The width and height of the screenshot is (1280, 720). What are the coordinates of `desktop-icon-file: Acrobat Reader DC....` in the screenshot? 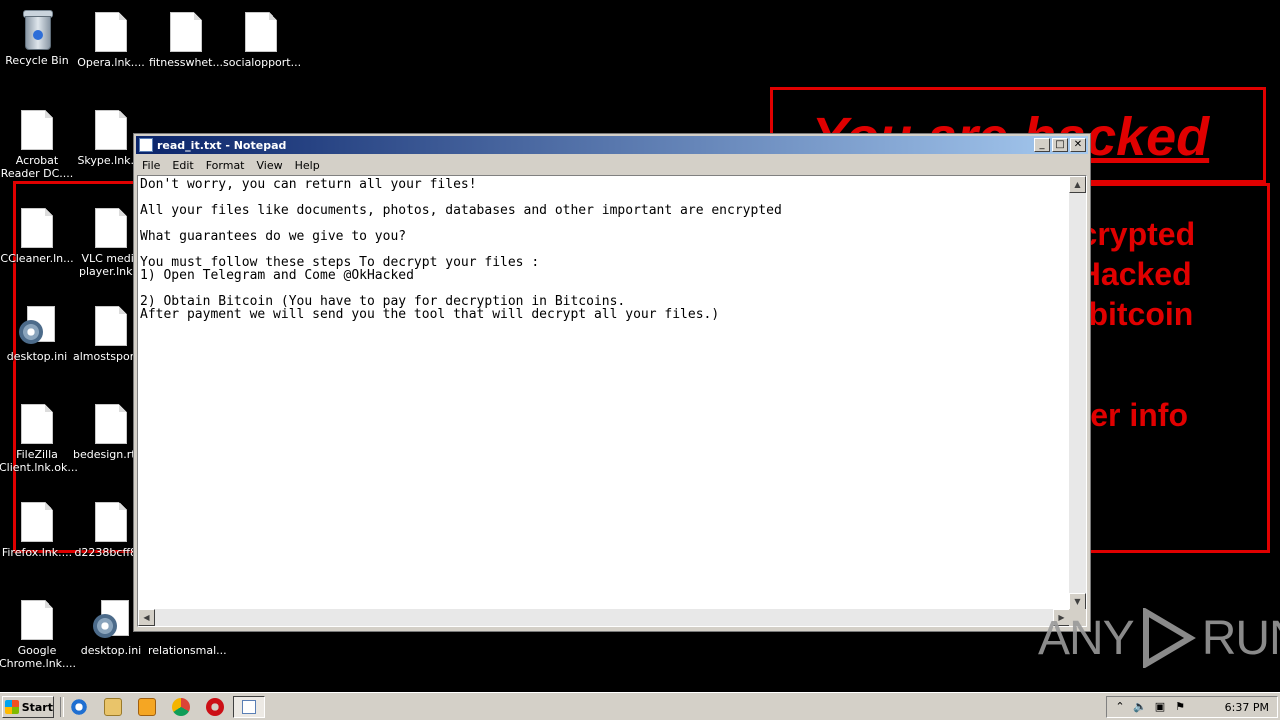 It's located at (37, 145).